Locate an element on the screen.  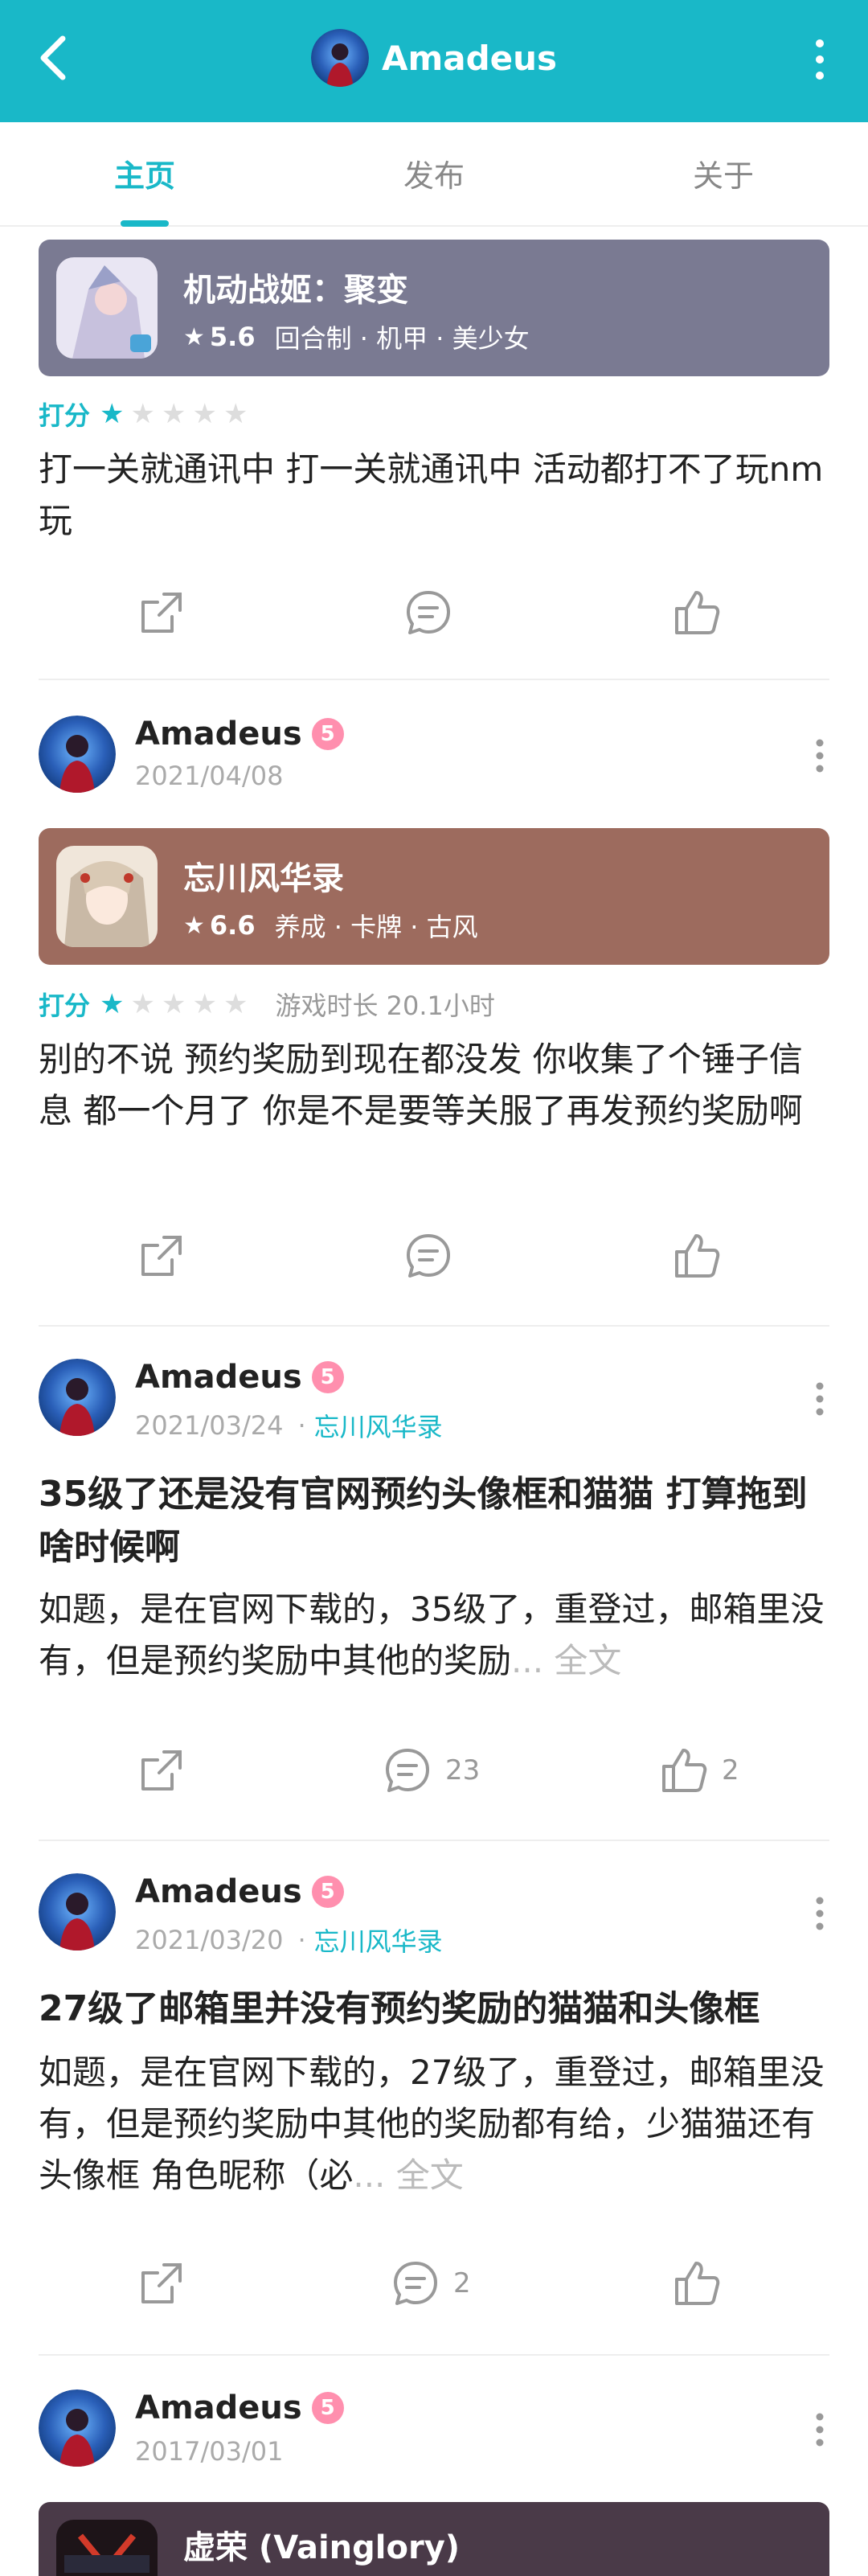
game-score: 5.6 is located at coordinates (232, 337).